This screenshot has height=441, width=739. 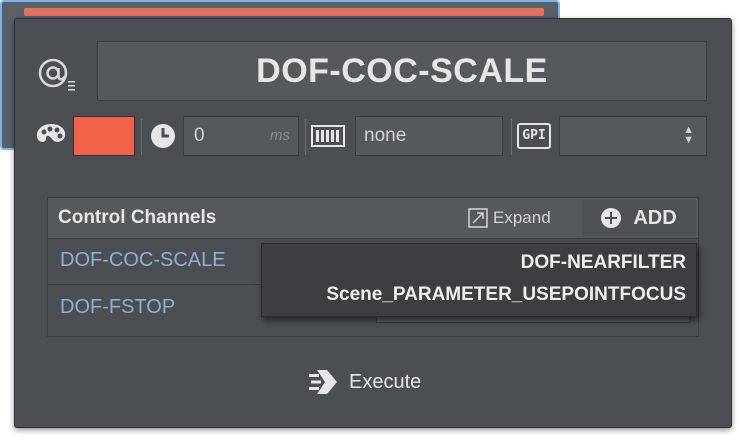 I want to click on clock-icon, so click(x=163, y=136).